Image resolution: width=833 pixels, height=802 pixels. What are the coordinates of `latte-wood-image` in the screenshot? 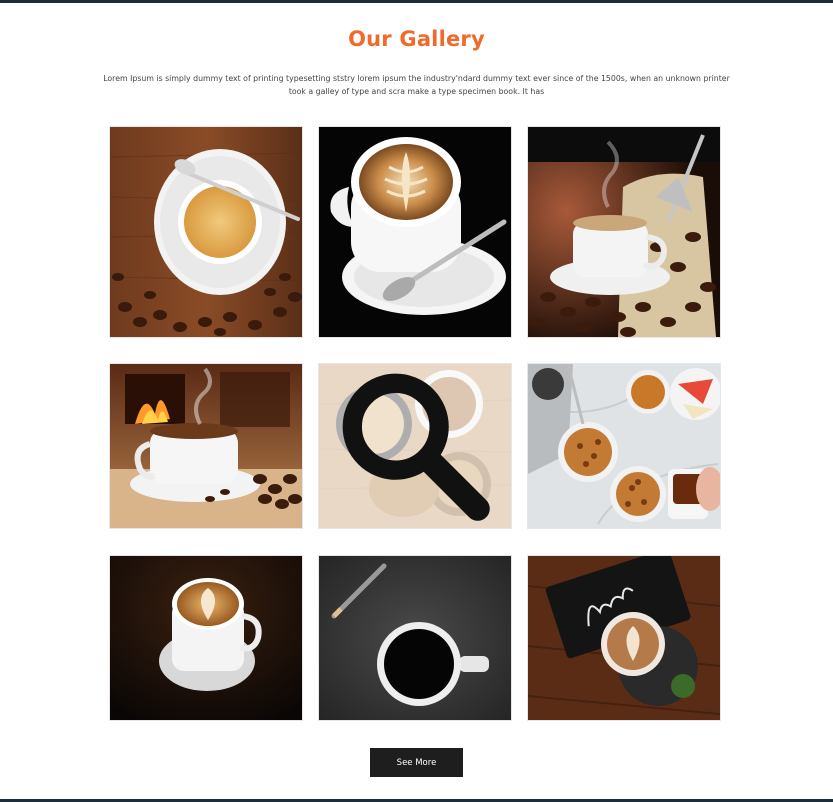 It's located at (206, 232).